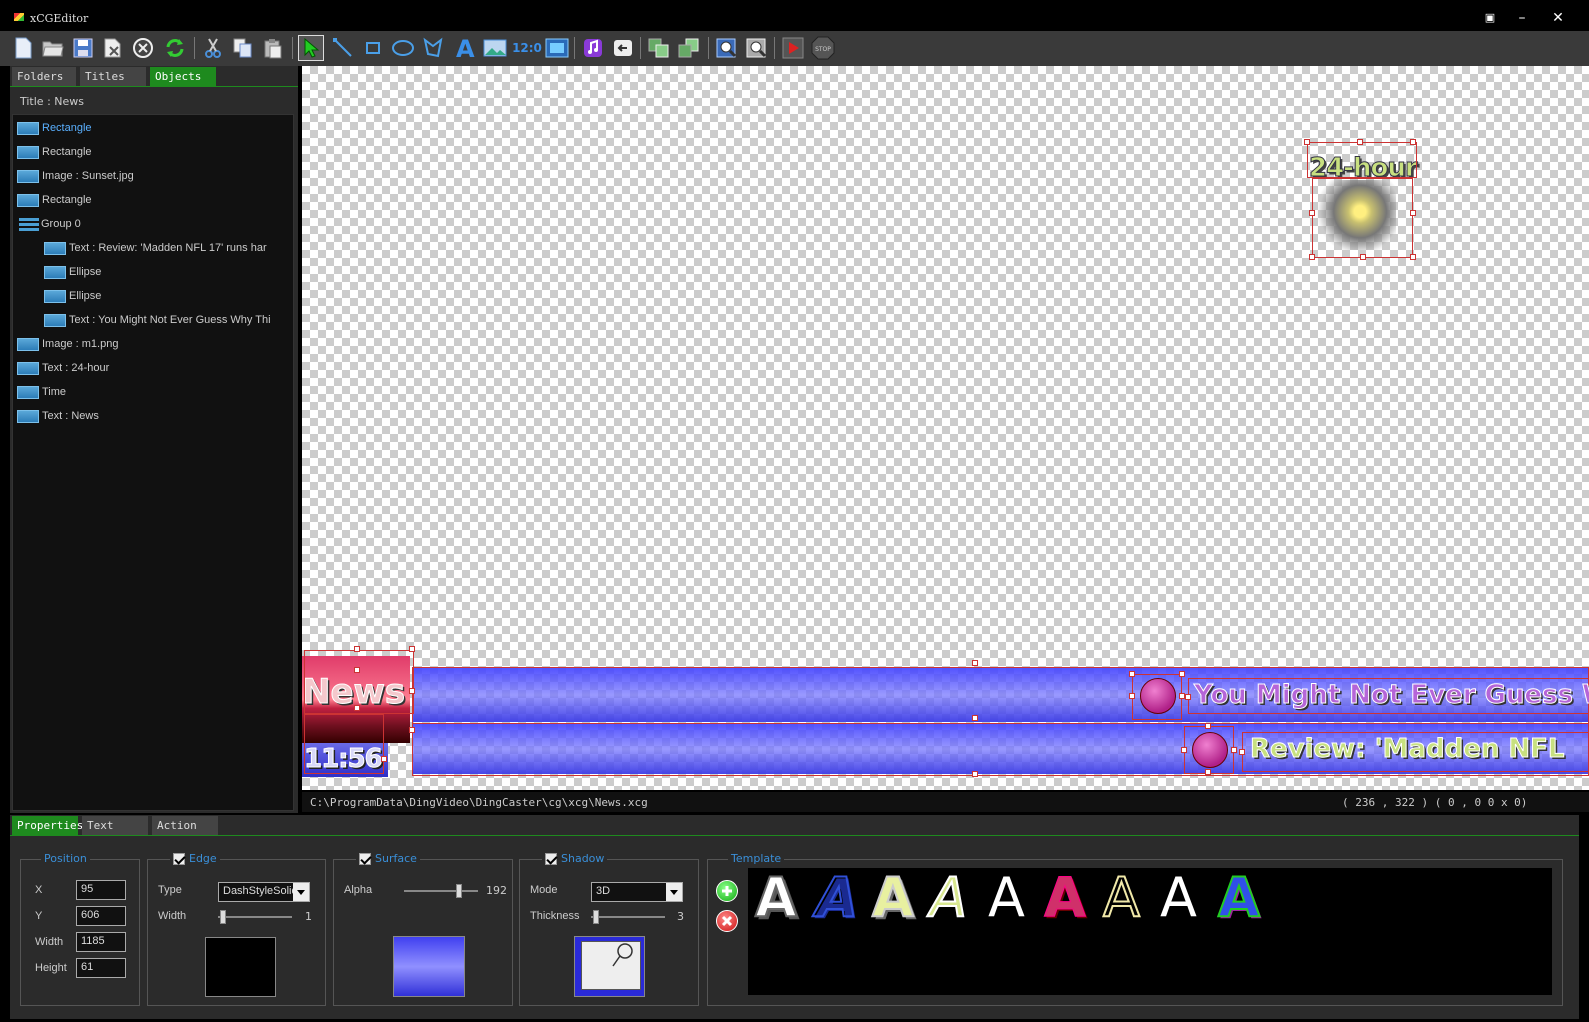  I want to click on copy-icon, so click(243, 48).